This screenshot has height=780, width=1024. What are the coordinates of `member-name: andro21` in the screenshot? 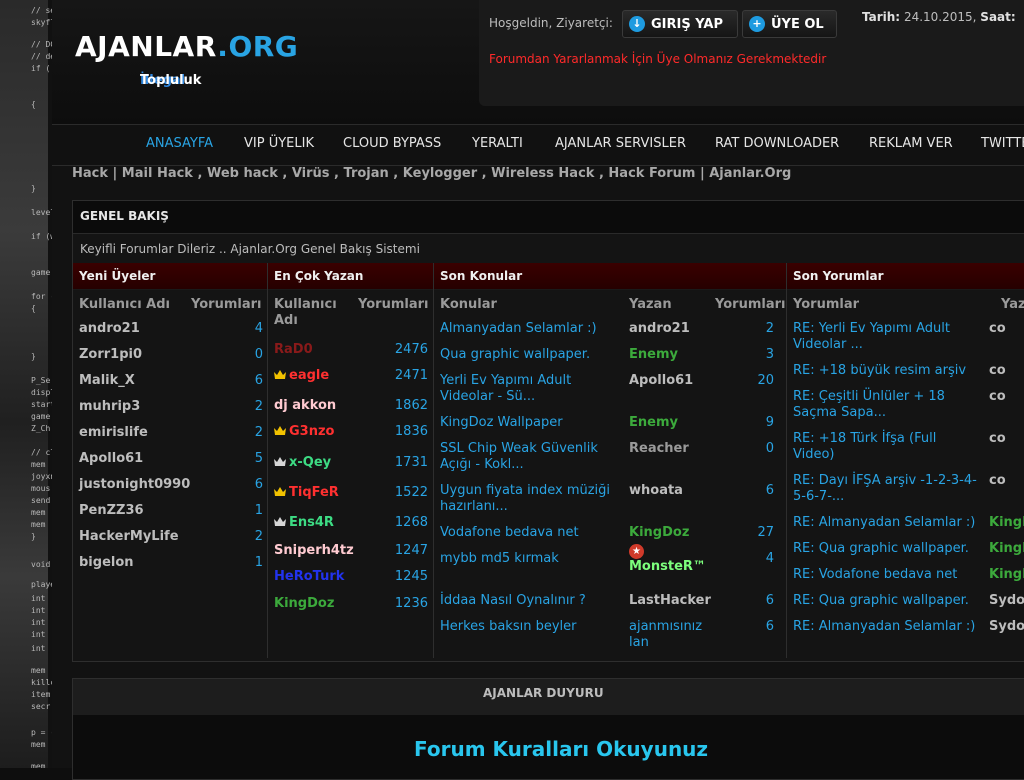 It's located at (109, 328).